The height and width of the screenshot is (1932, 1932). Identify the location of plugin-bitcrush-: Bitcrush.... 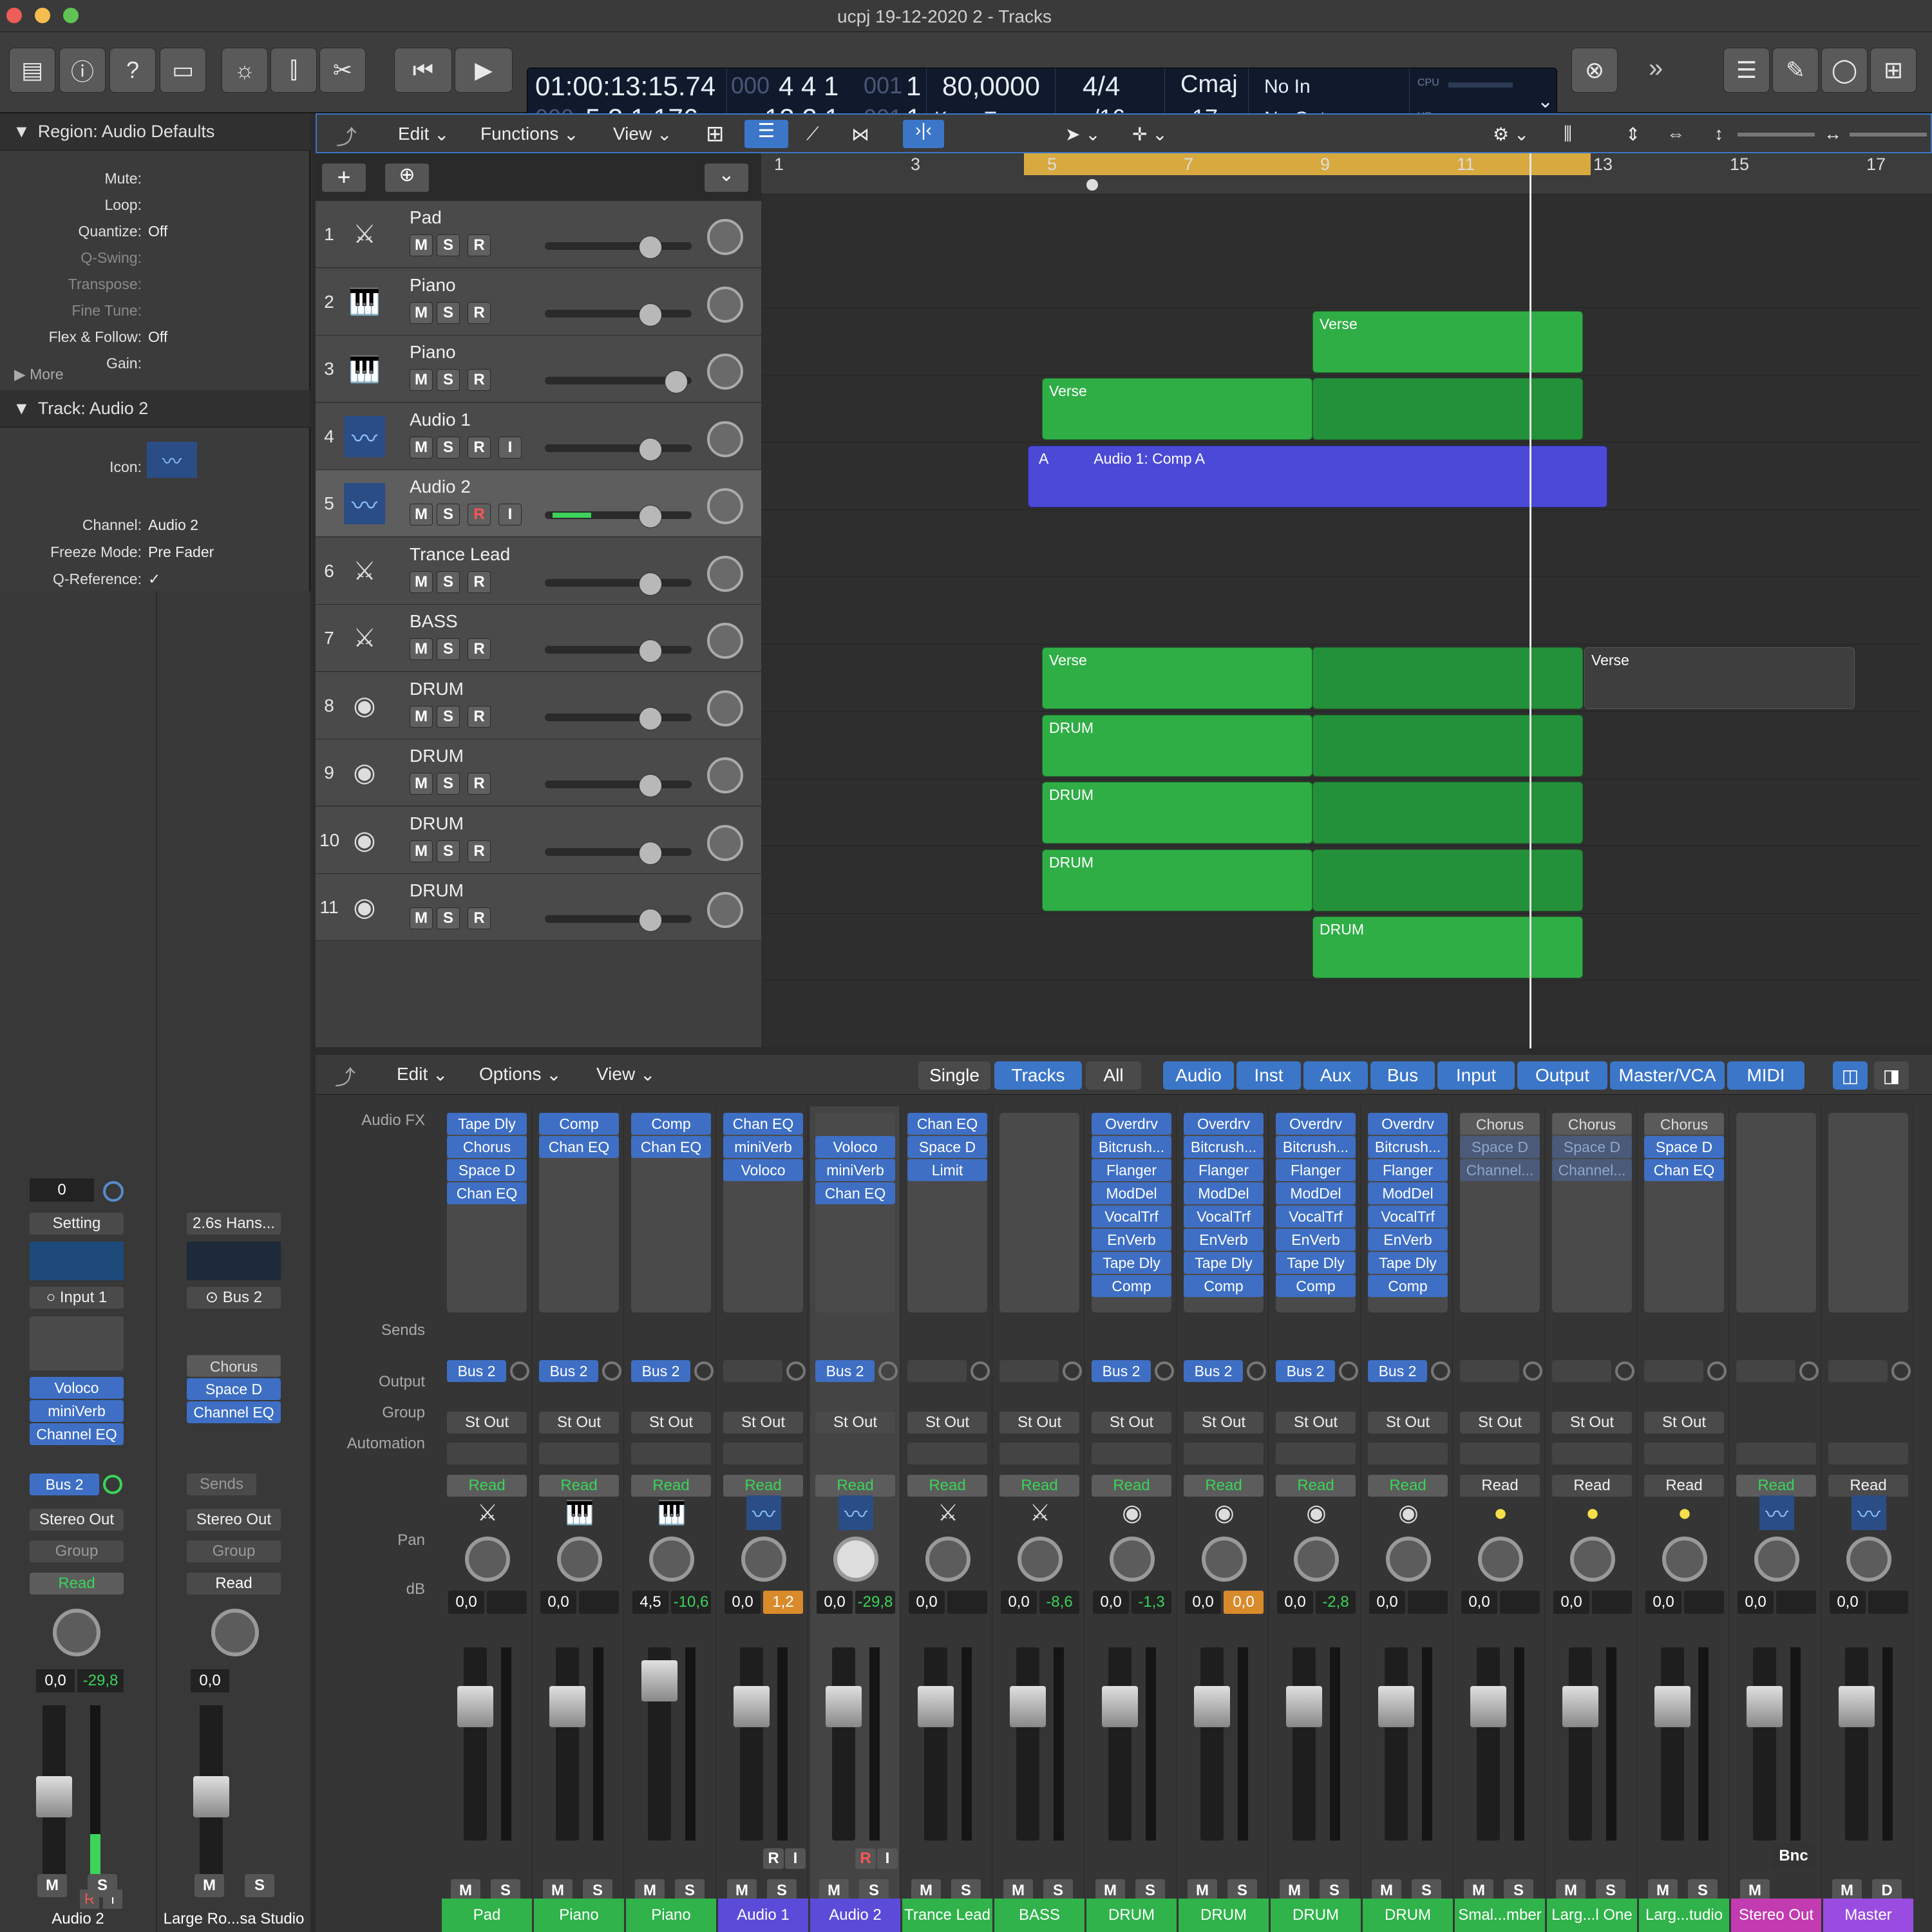
(1316, 1147).